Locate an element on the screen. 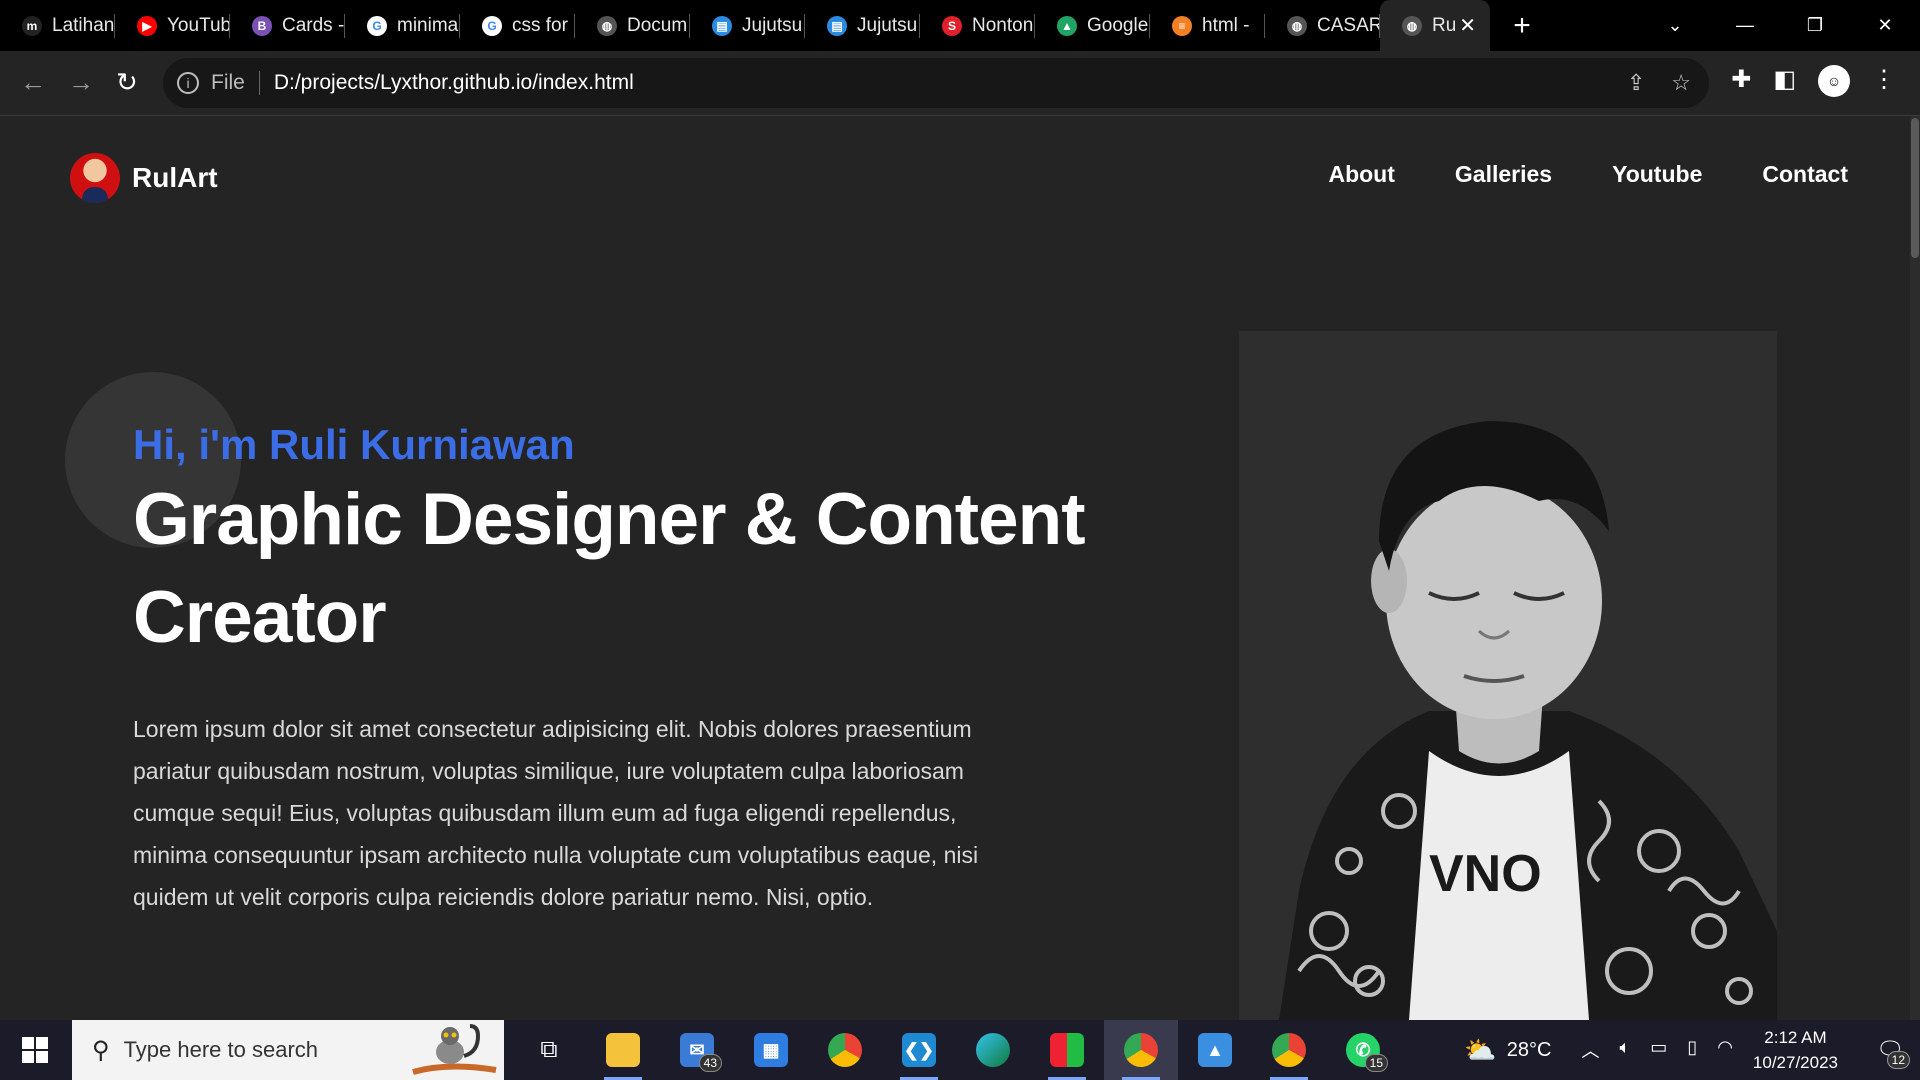 The image size is (1920, 1080). whatsapp-button: ✆ 15 is located at coordinates (1363, 1050).